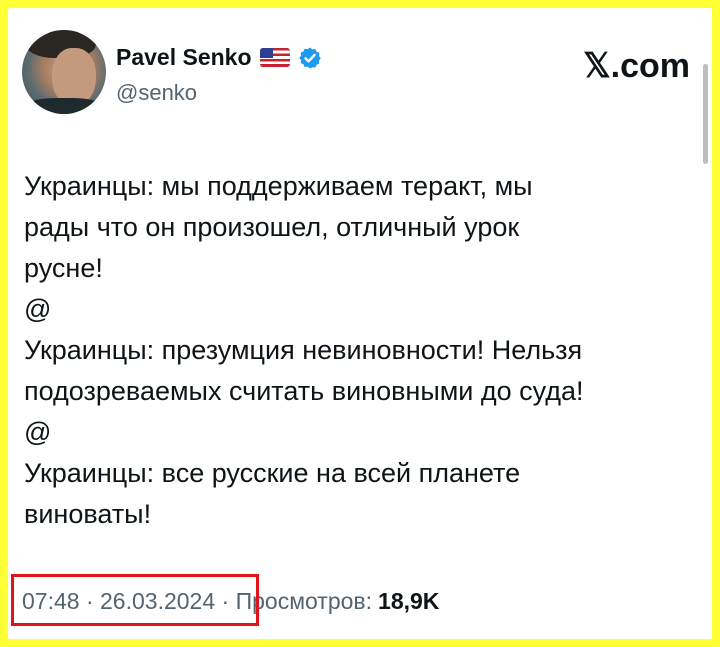 This screenshot has width=720, height=647. I want to click on author-display-name: Pavel Senko, so click(184, 57).